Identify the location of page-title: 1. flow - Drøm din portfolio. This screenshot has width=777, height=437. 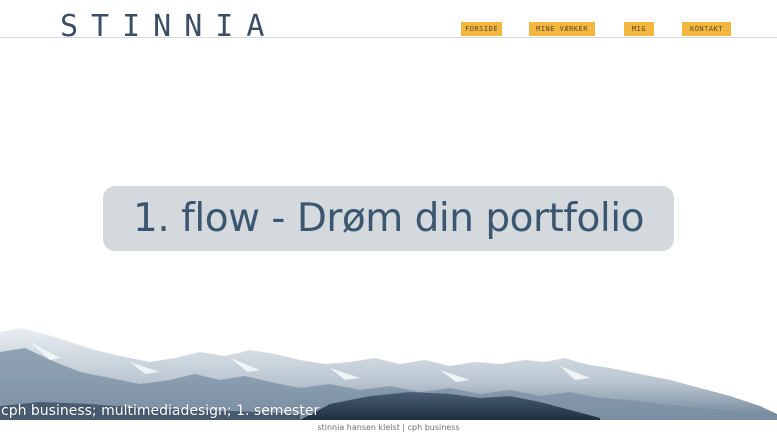
(388, 218).